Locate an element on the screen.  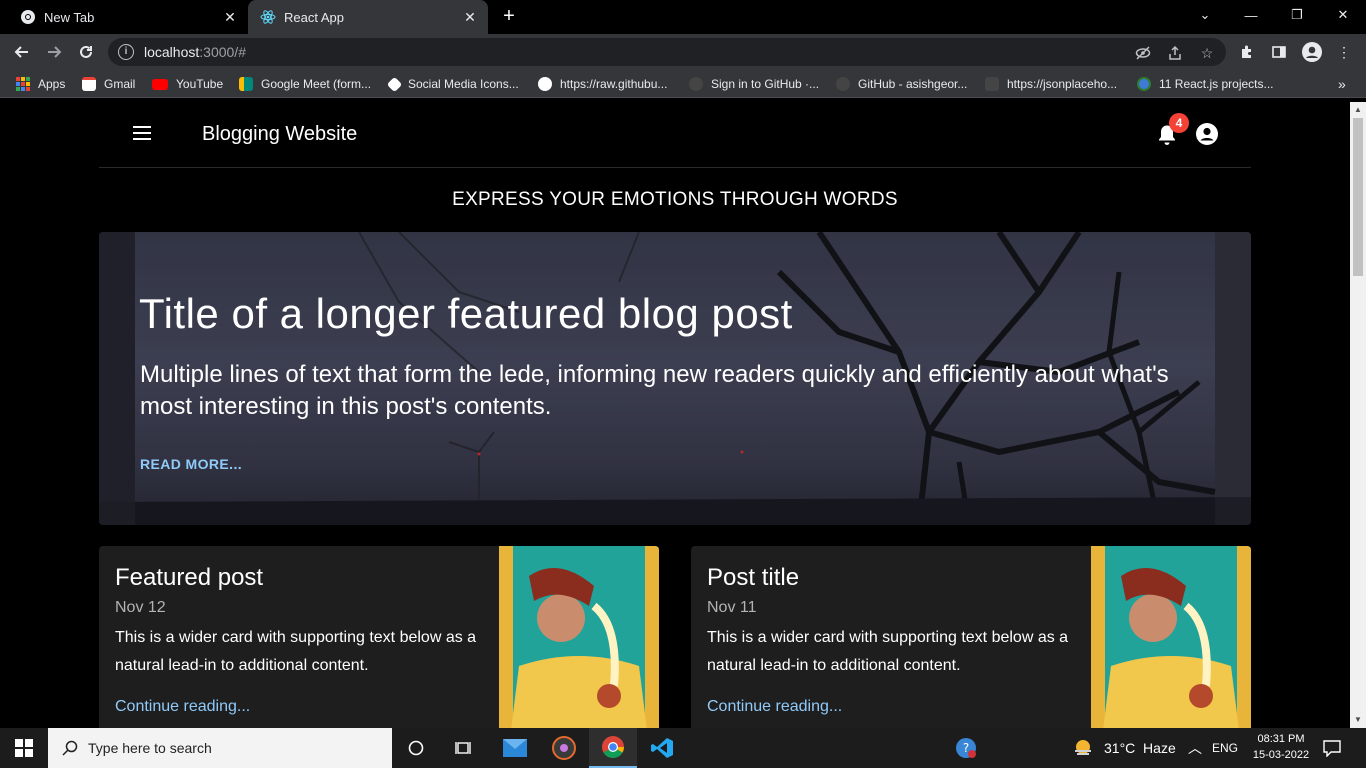
extensions-icon is located at coordinates (1247, 52).